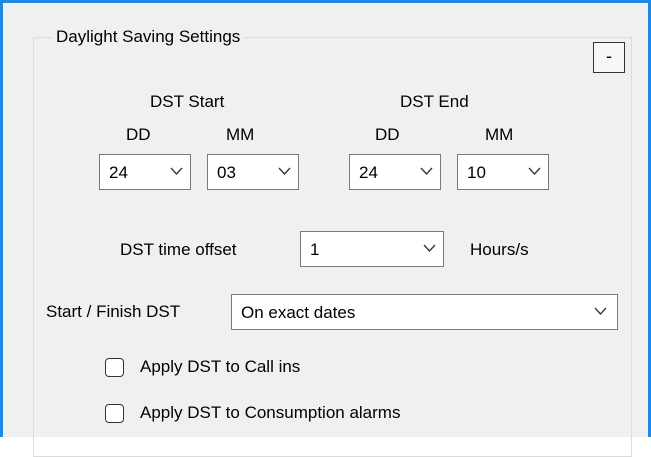 This screenshot has height=457, width=651. I want to click on dst-end-day-value: 24, so click(368, 172).